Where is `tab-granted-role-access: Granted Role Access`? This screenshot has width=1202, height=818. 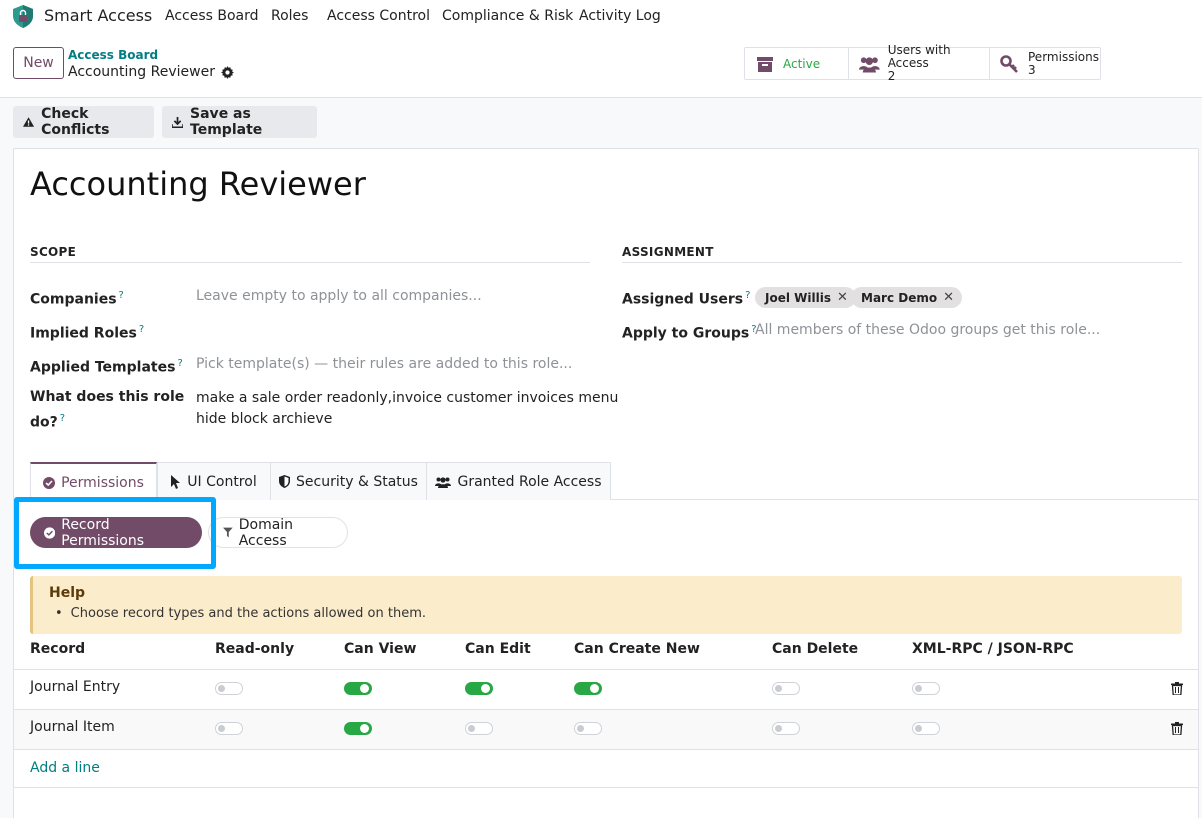
tab-granted-role-access: Granted Role Access is located at coordinates (518, 481).